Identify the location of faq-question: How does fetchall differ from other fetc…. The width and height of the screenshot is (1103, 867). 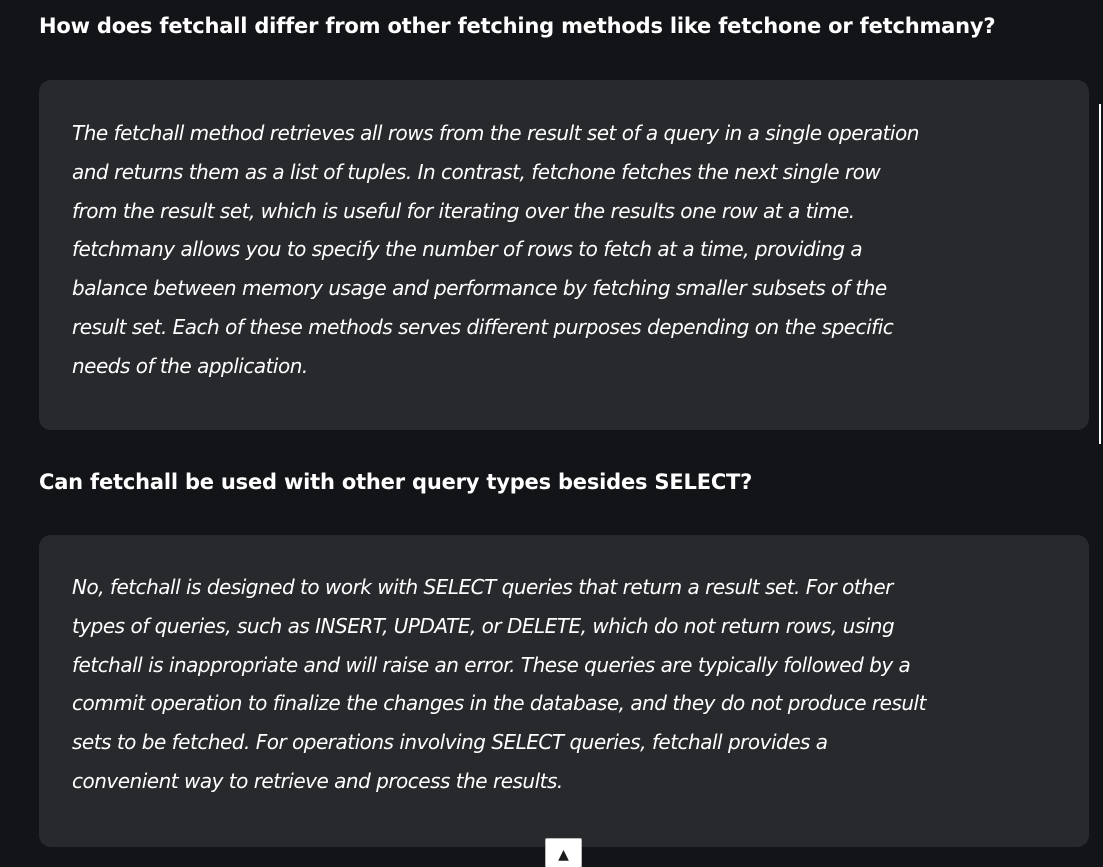
(517, 26).